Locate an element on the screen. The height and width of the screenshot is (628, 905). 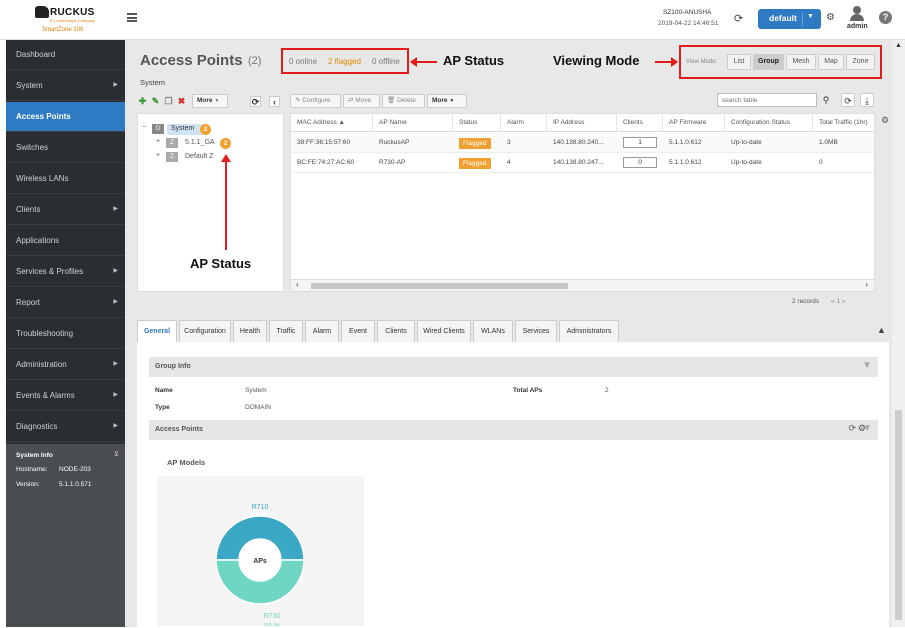
status-online: 0 online is located at coordinates (303, 61).